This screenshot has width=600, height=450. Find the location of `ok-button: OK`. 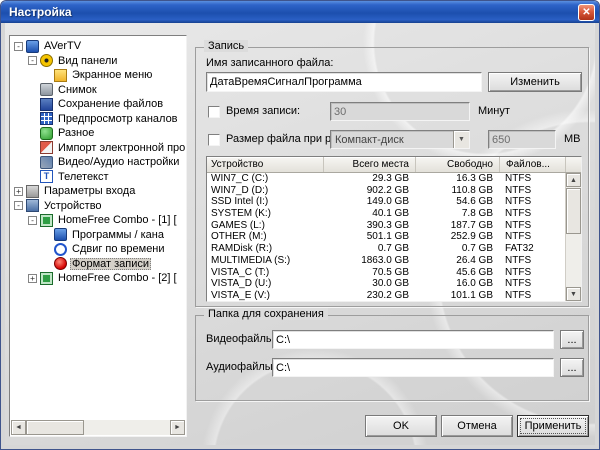

ok-button: OK is located at coordinates (401, 426).